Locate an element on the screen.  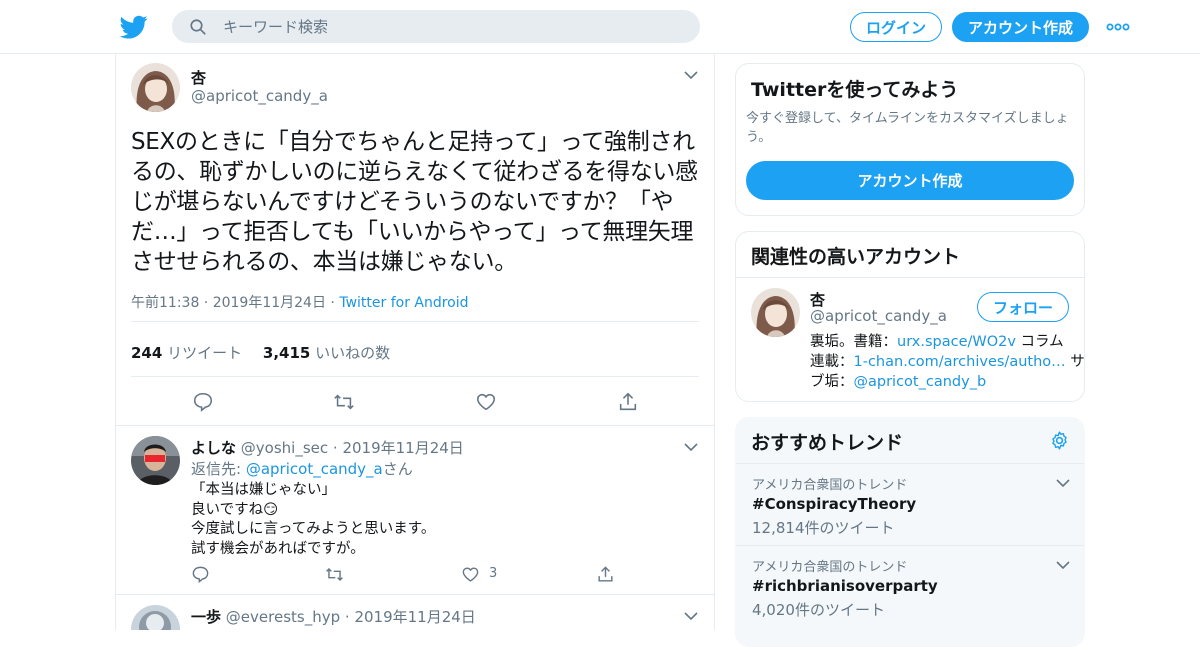
bio-line: 連載：1-chan.com/archives/autho… サ is located at coordinates (947, 362).